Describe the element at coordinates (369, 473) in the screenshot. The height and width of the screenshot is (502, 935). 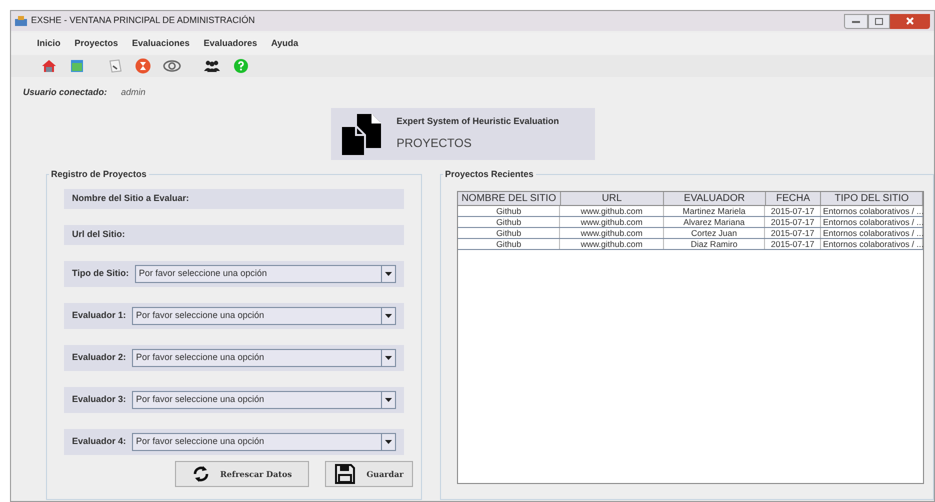
I see `save-button: Guardar` at that location.